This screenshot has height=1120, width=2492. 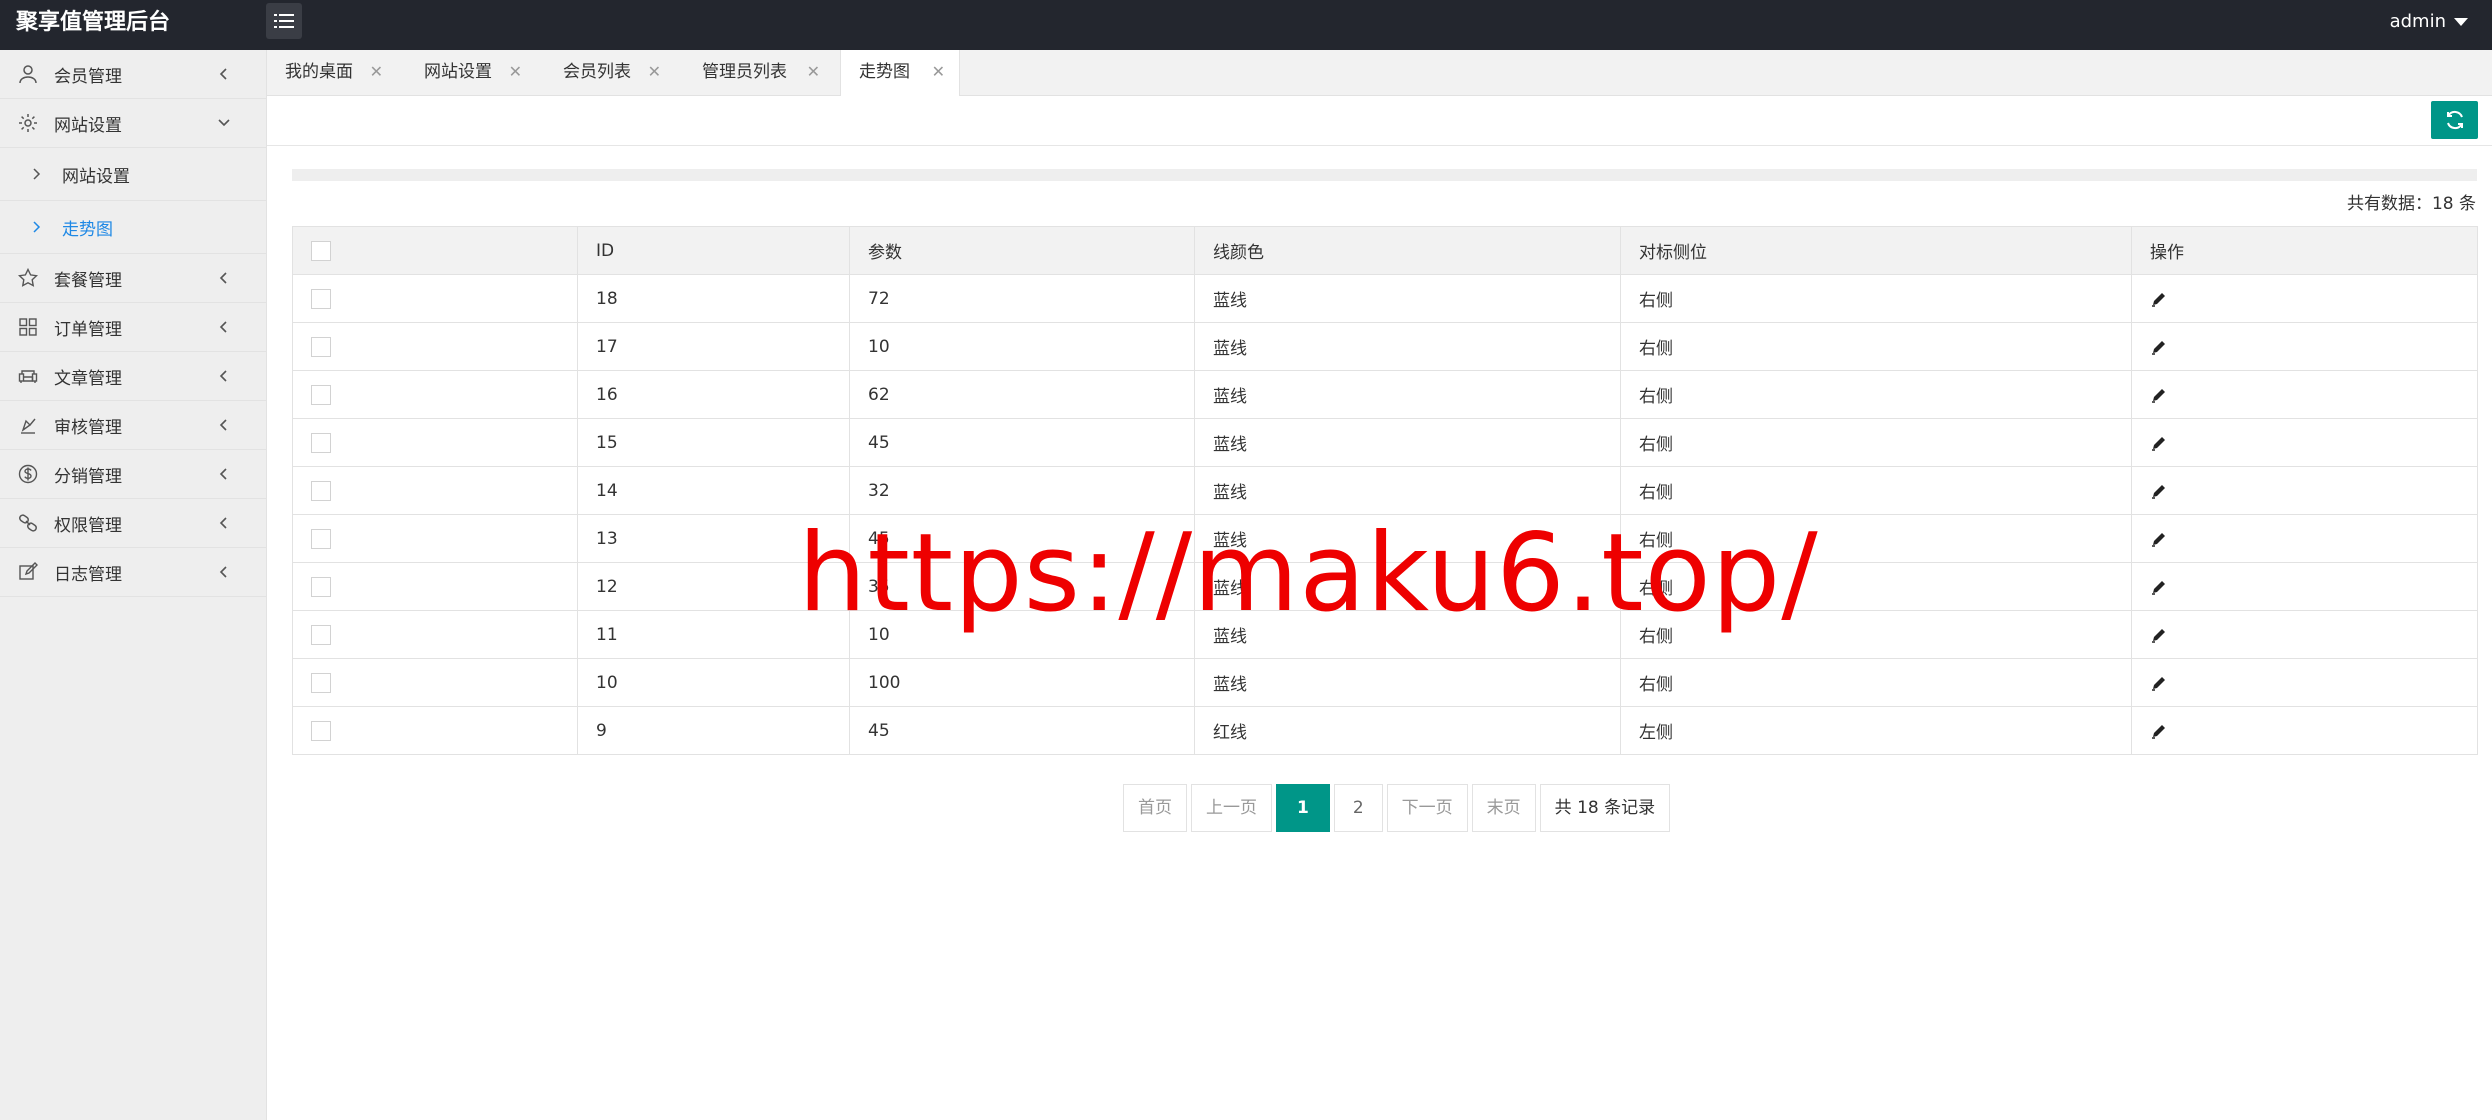 I want to click on sidebar-subitem-trend-chart: 走势图, so click(x=133, y=227).